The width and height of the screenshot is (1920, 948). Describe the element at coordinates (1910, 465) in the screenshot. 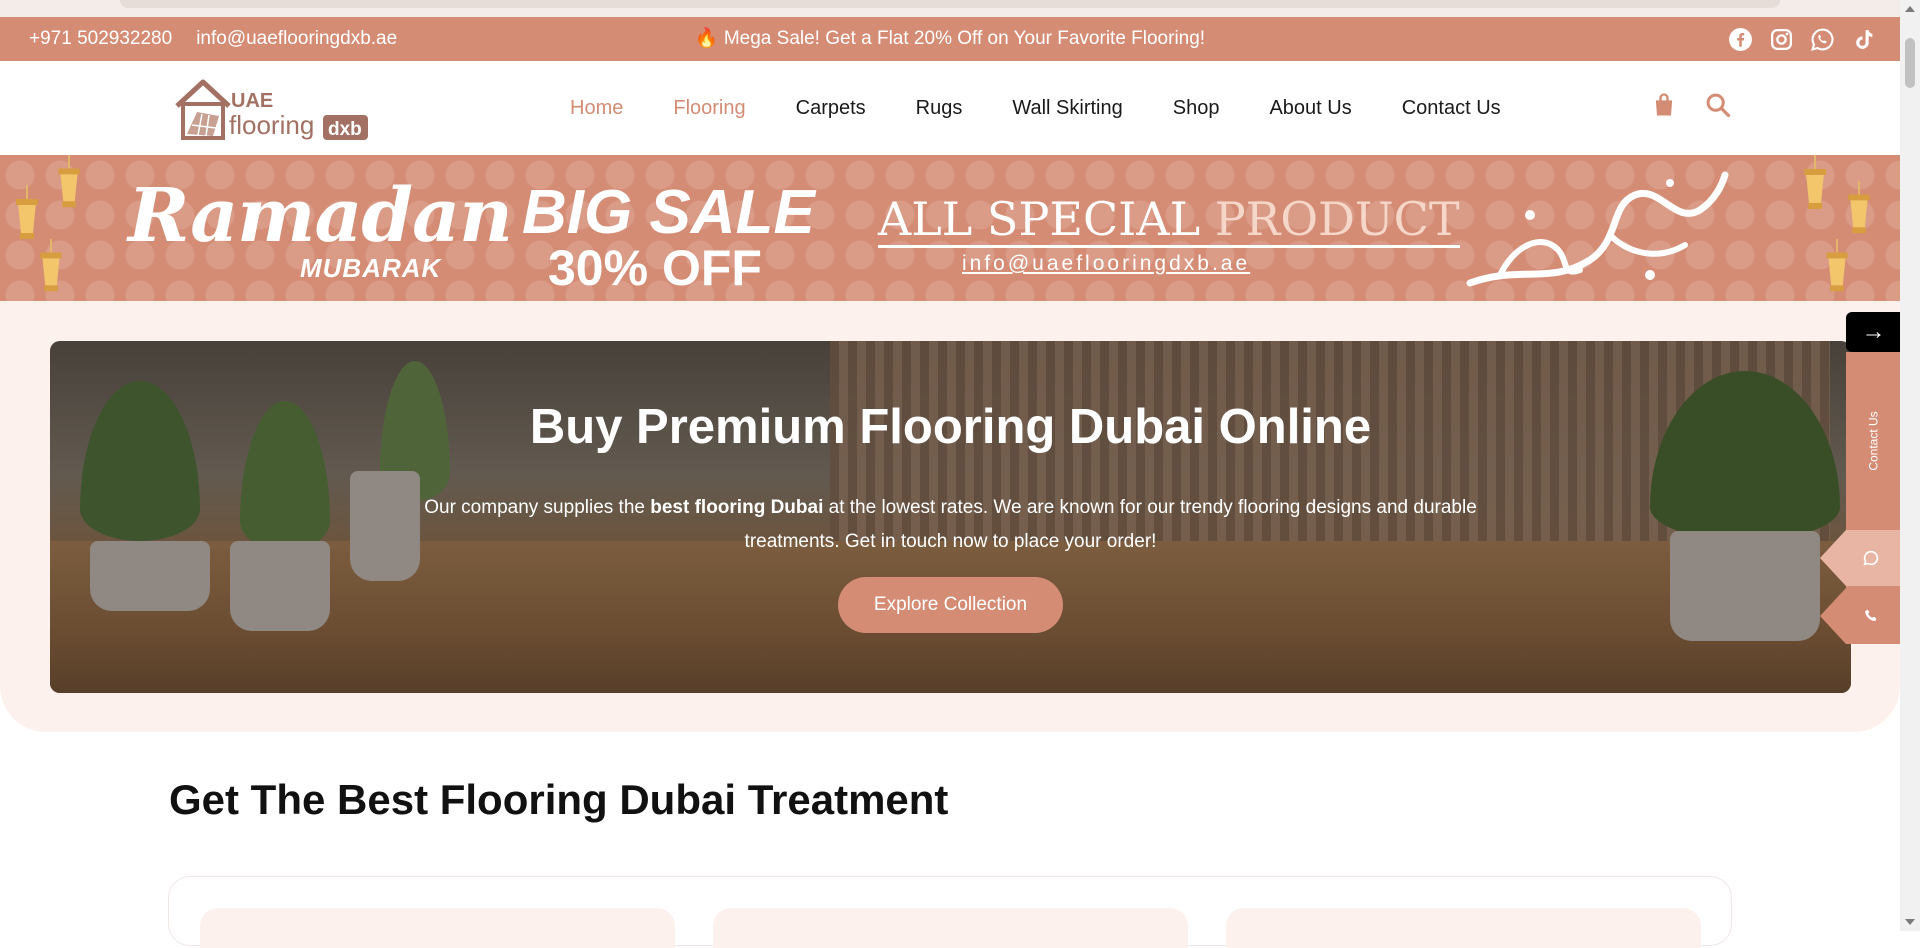

I see `page-scrollbar` at that location.